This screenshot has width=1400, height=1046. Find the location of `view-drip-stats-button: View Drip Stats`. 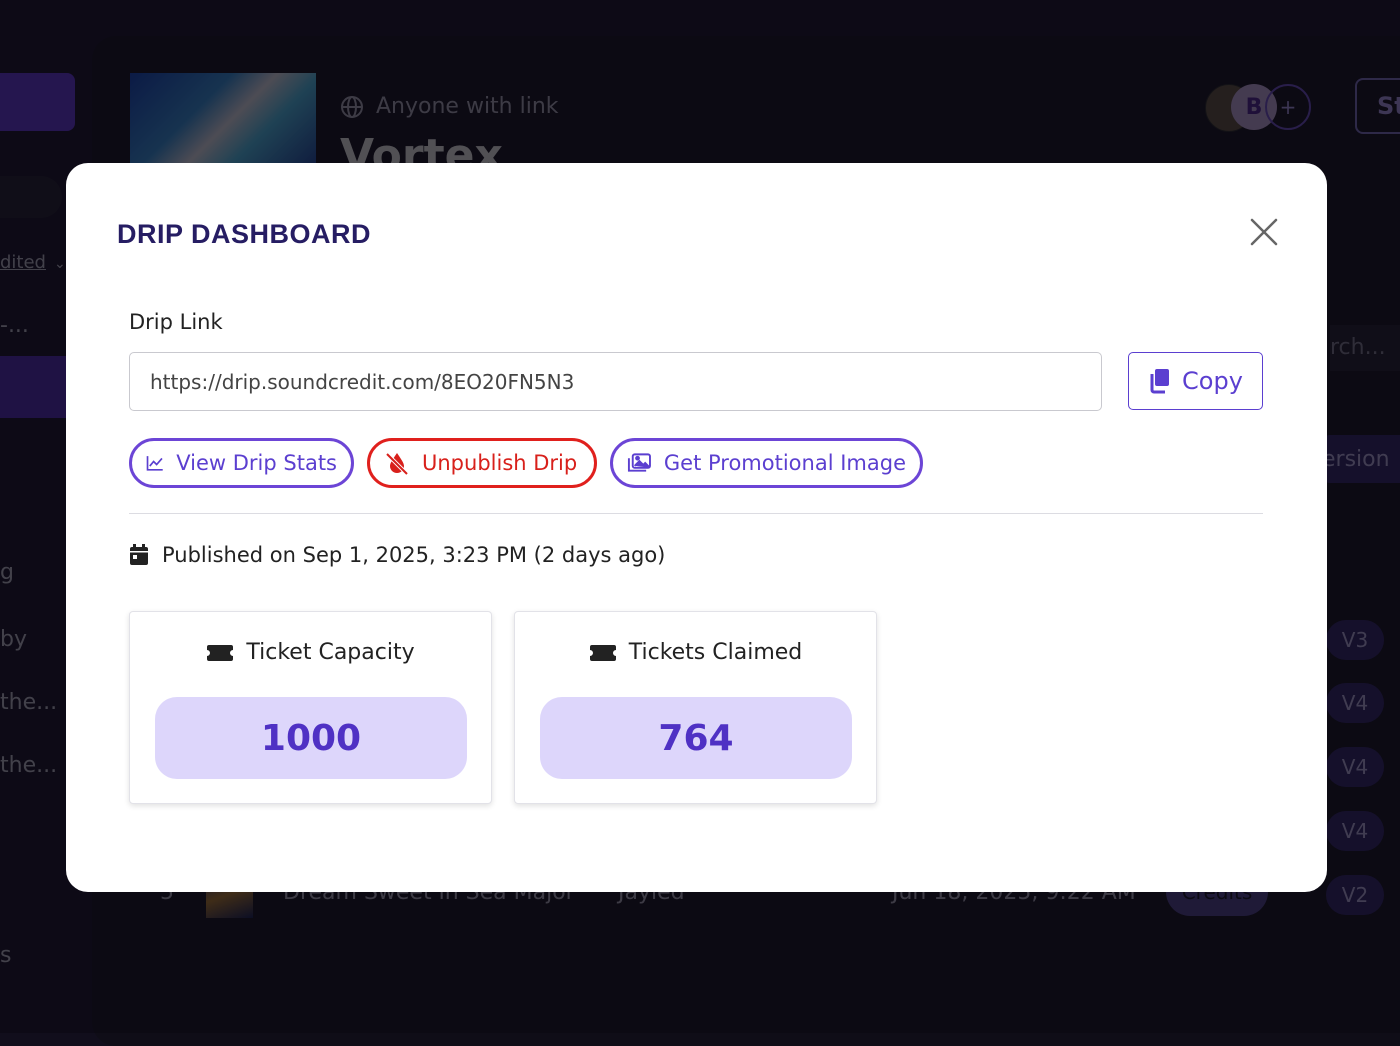

view-drip-stats-button: View Drip Stats is located at coordinates (241, 463).